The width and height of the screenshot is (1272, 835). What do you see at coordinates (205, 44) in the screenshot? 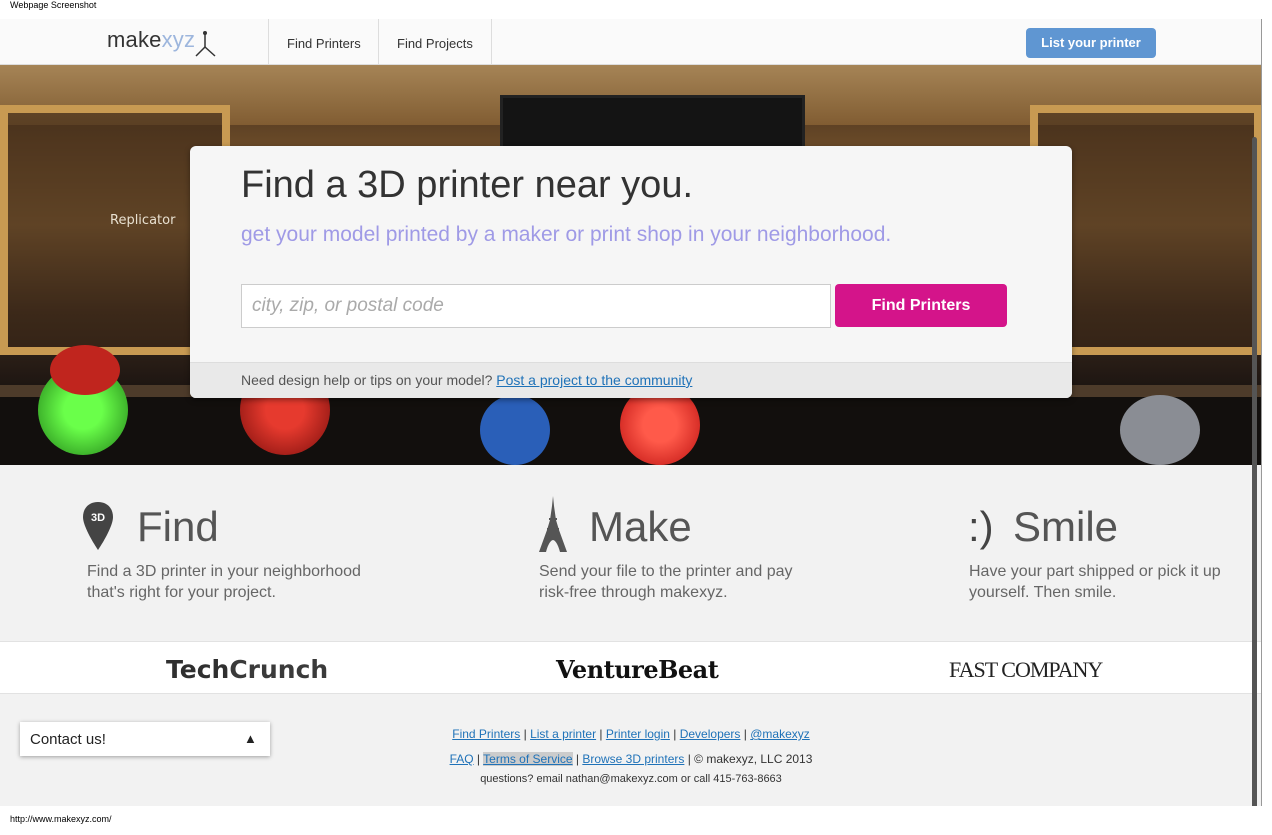
I see `xyz-axes-icon` at bounding box center [205, 44].